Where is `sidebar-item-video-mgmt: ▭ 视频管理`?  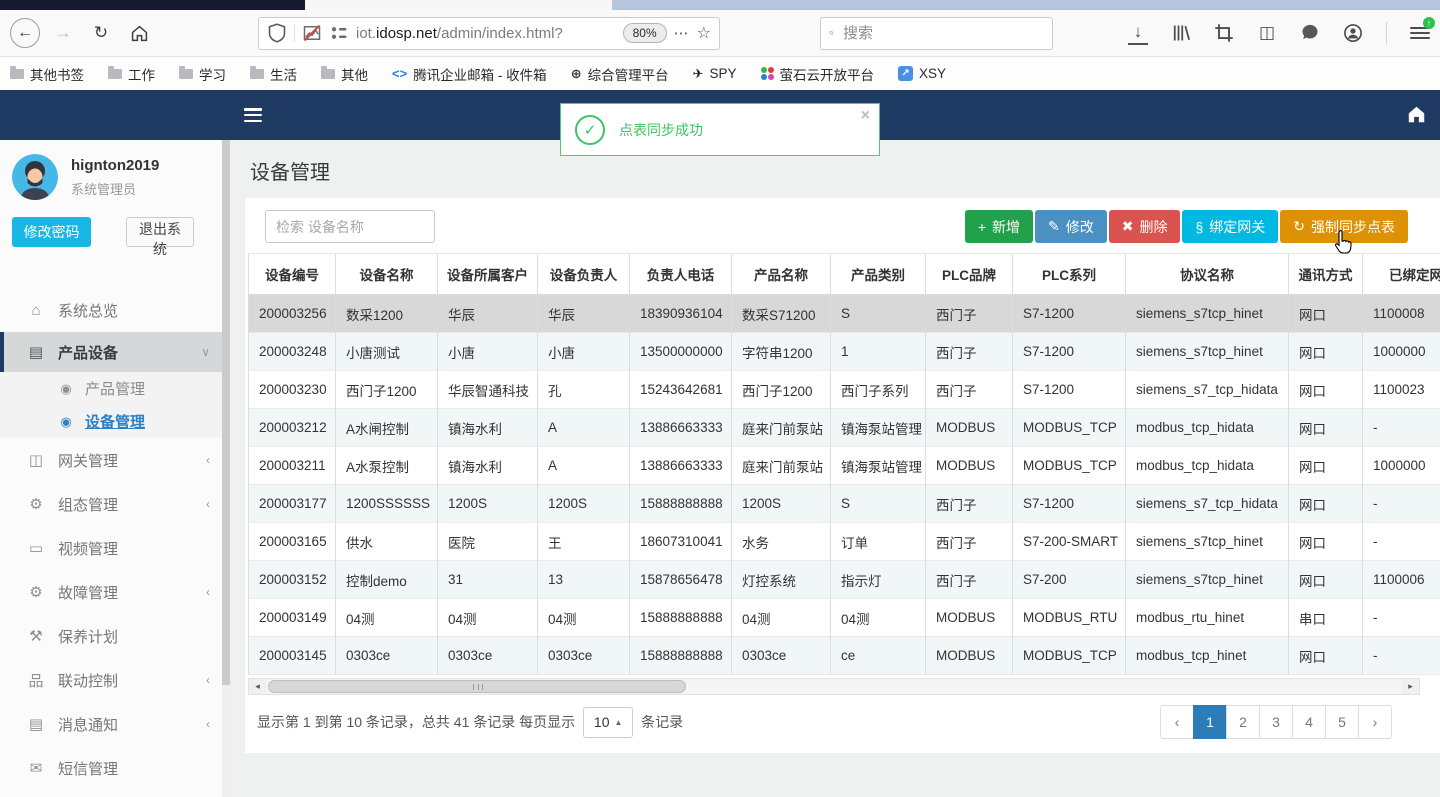 sidebar-item-video-mgmt: ▭ 视频管理 is located at coordinates (115, 548).